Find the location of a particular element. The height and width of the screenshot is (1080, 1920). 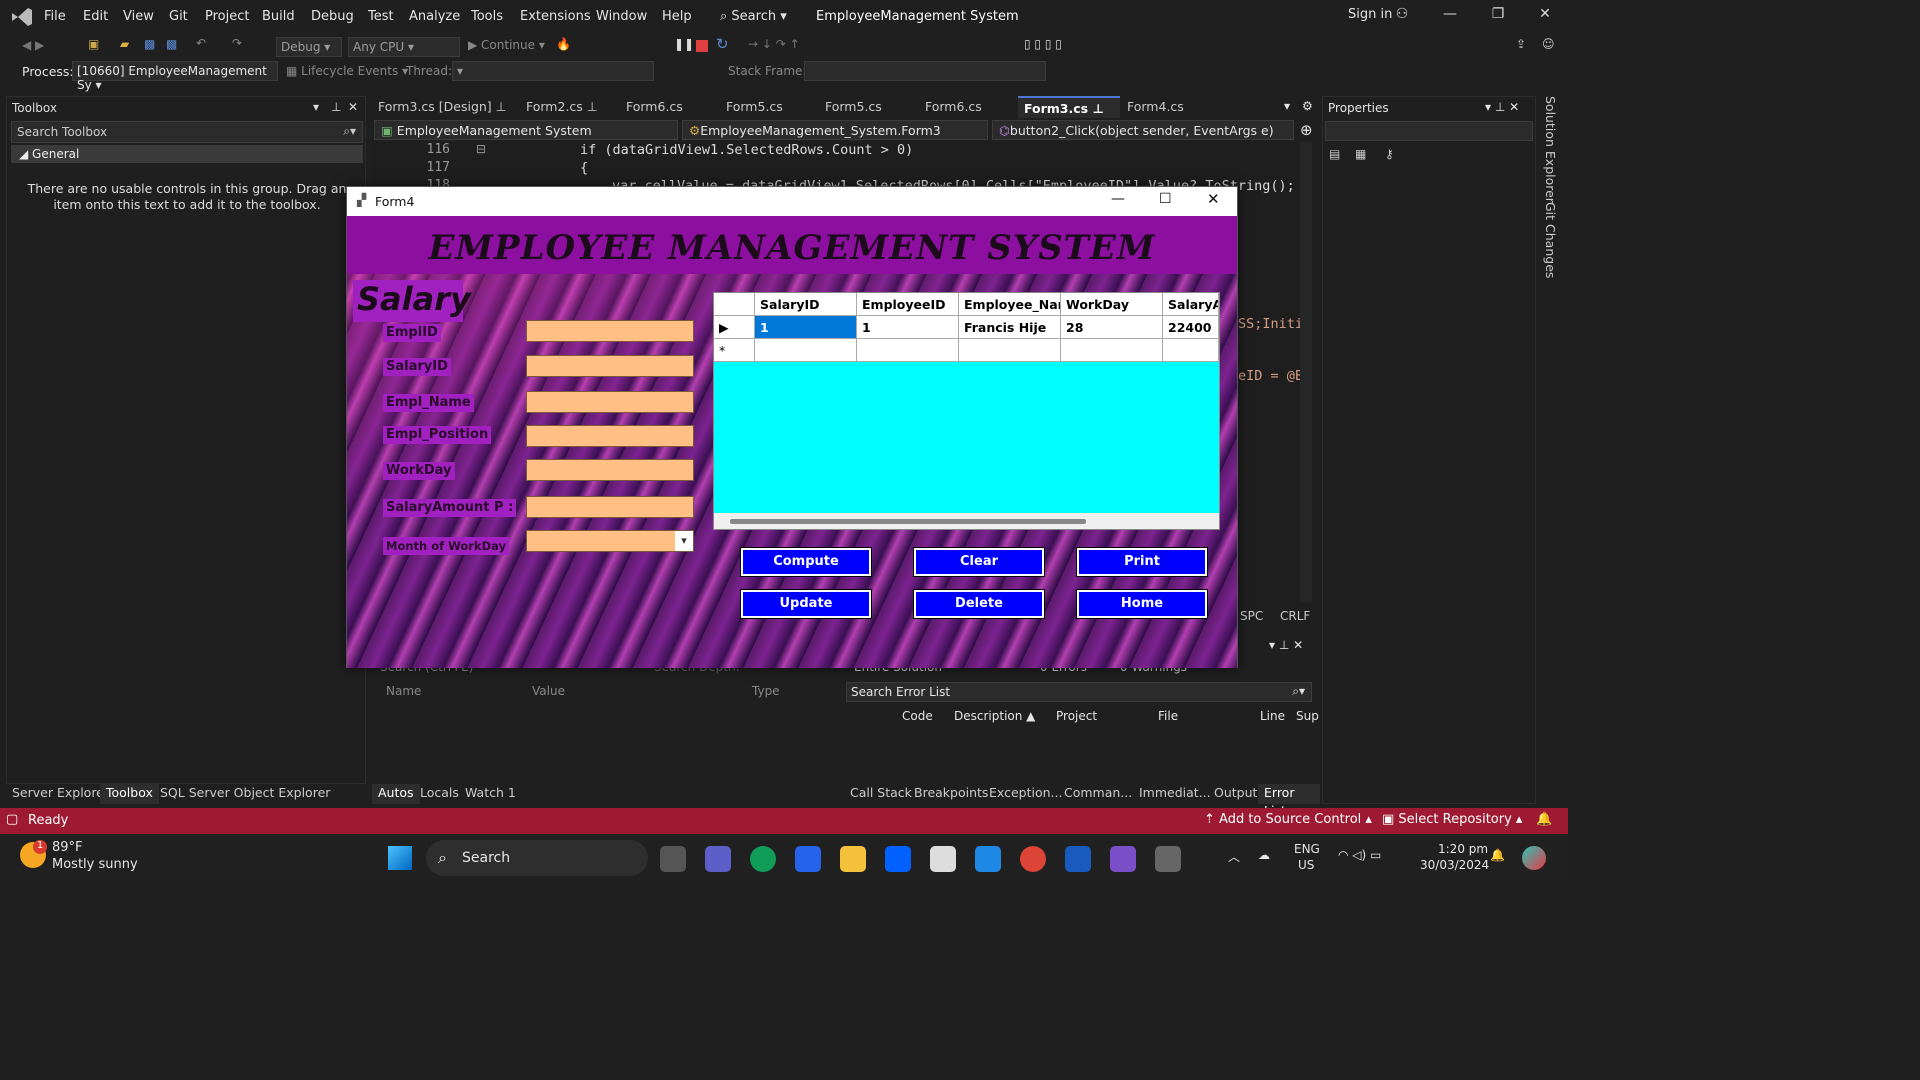

clock-date: 30/03/2024 is located at coordinates (1454, 865).